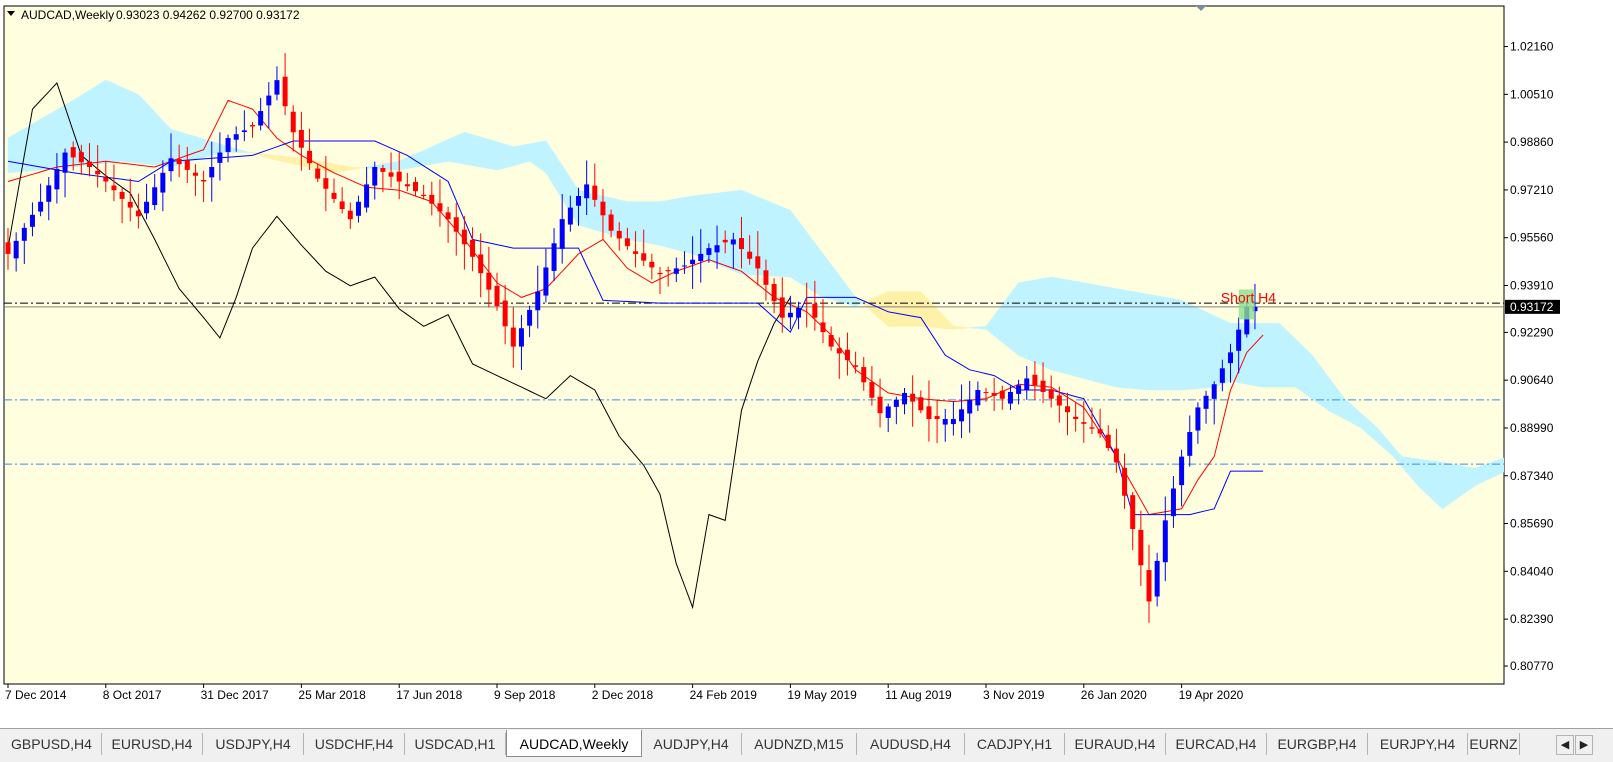  What do you see at coordinates (1565, 745) in the screenshot?
I see `arrow-left-icon: ◀` at bounding box center [1565, 745].